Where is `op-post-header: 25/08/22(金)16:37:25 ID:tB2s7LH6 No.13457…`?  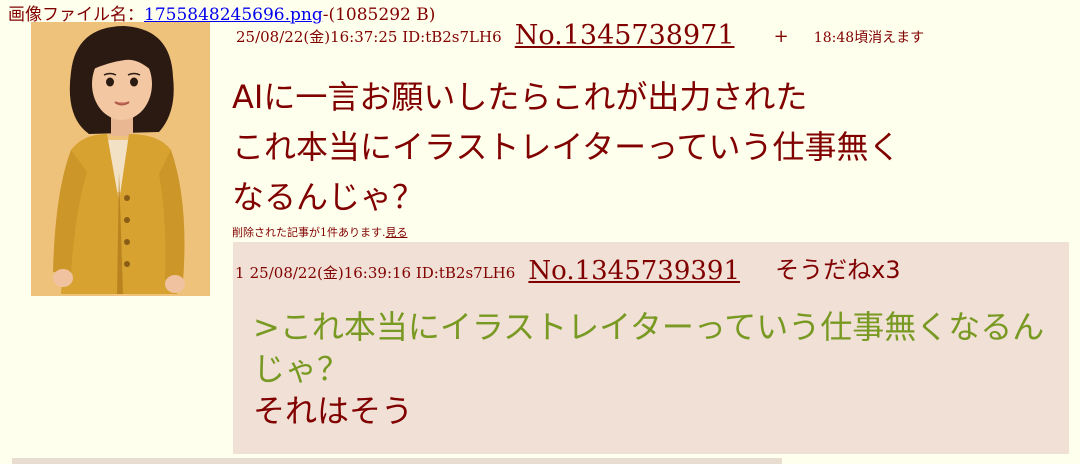
op-post-header: 25/08/22(金)16:37:25 ID:tB2s7LH6 No.13457… is located at coordinates (580, 35).